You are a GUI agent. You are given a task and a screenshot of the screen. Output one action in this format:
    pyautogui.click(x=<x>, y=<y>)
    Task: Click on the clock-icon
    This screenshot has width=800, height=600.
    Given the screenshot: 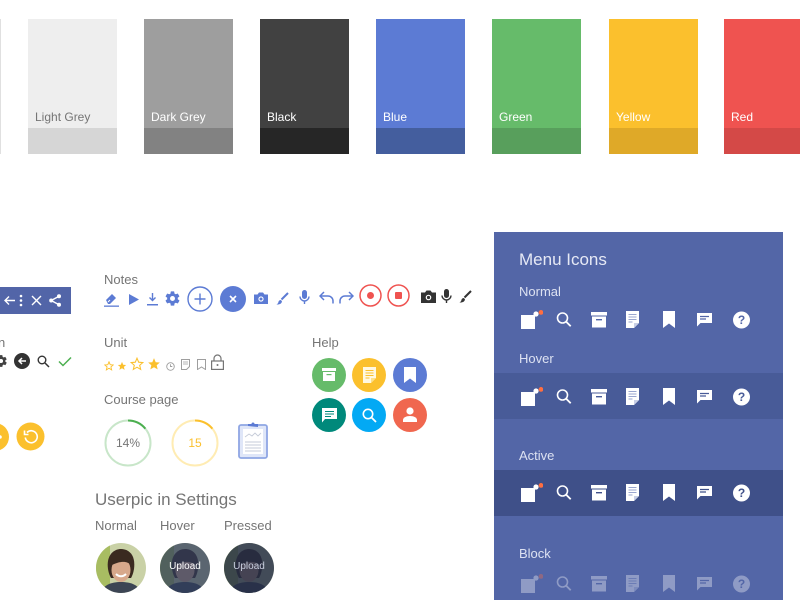 What is the action you would take?
    pyautogui.click(x=170, y=366)
    